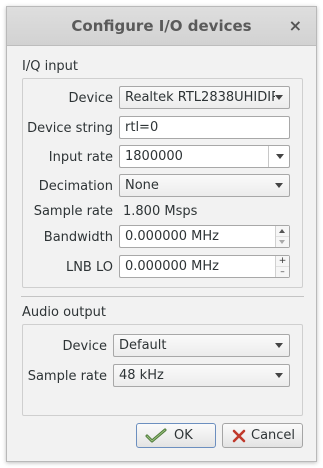 The height and width of the screenshot is (468, 323). What do you see at coordinates (172, 236) in the screenshot?
I see `bandwidth-value: 0.000000 MHz` at bounding box center [172, 236].